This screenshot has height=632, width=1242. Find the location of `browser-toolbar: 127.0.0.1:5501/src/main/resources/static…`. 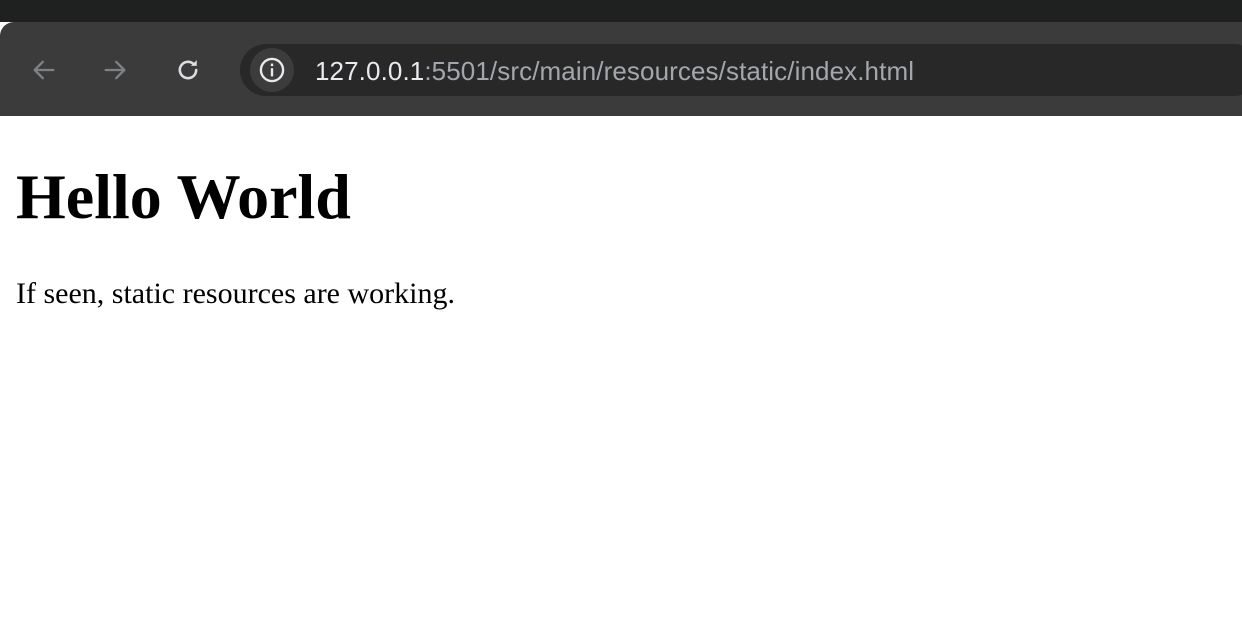

browser-toolbar: 127.0.0.1:5501/src/main/resources/static… is located at coordinates (621, 69).